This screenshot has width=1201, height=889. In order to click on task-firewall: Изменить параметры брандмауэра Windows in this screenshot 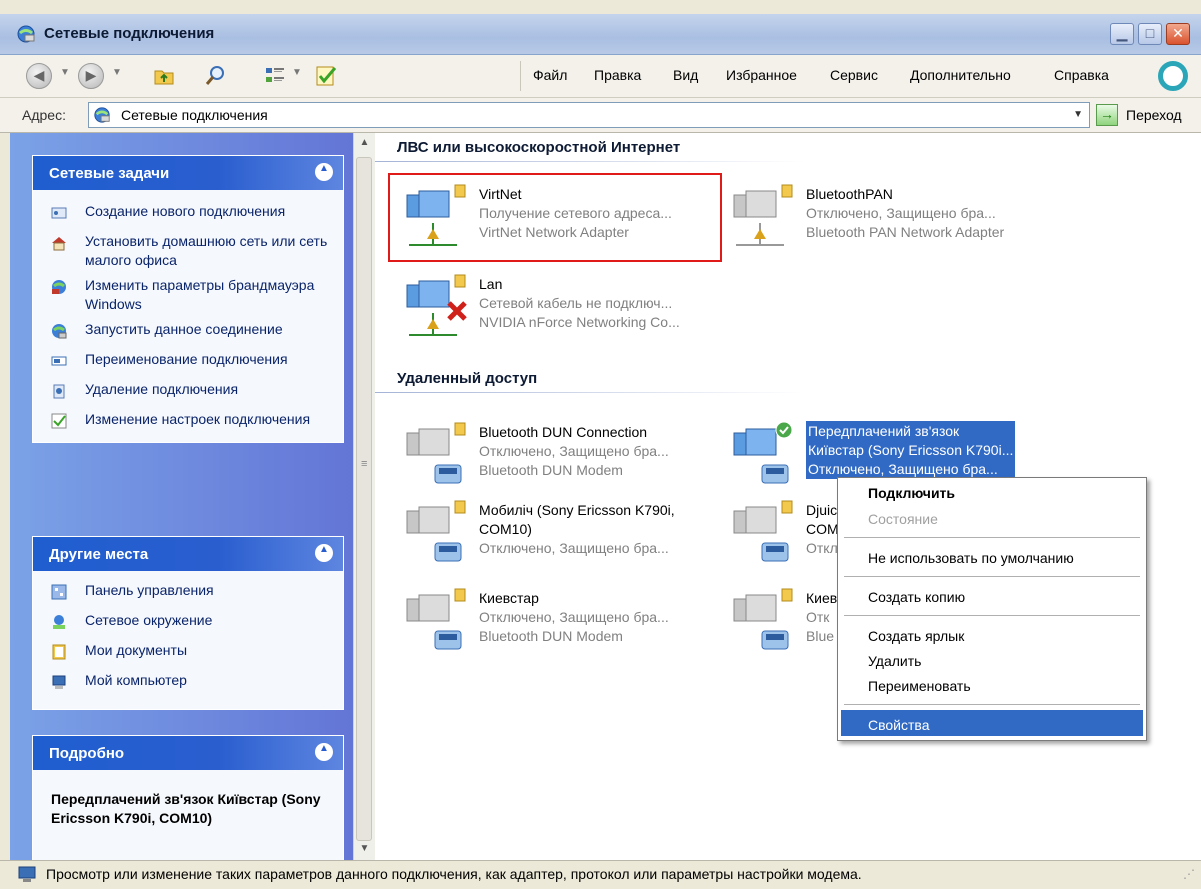, I will do `click(188, 295)`.